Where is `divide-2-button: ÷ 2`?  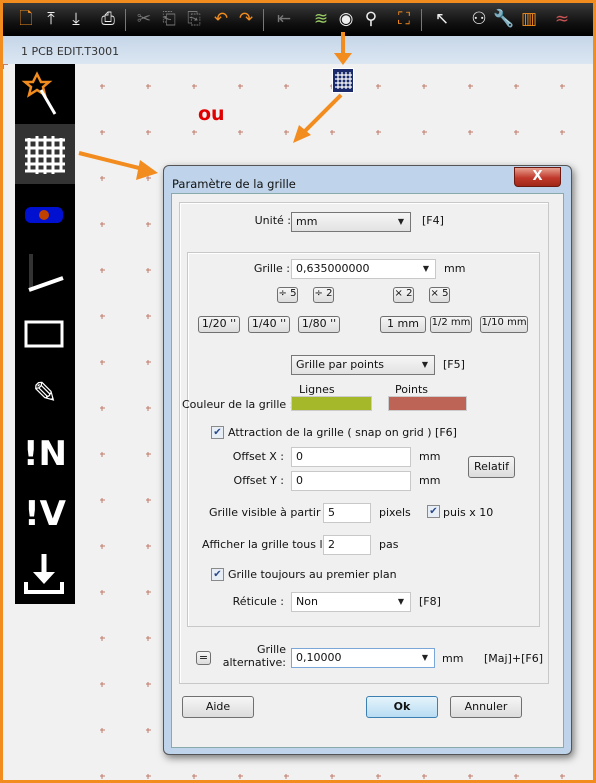 divide-2-button: ÷ 2 is located at coordinates (323, 295).